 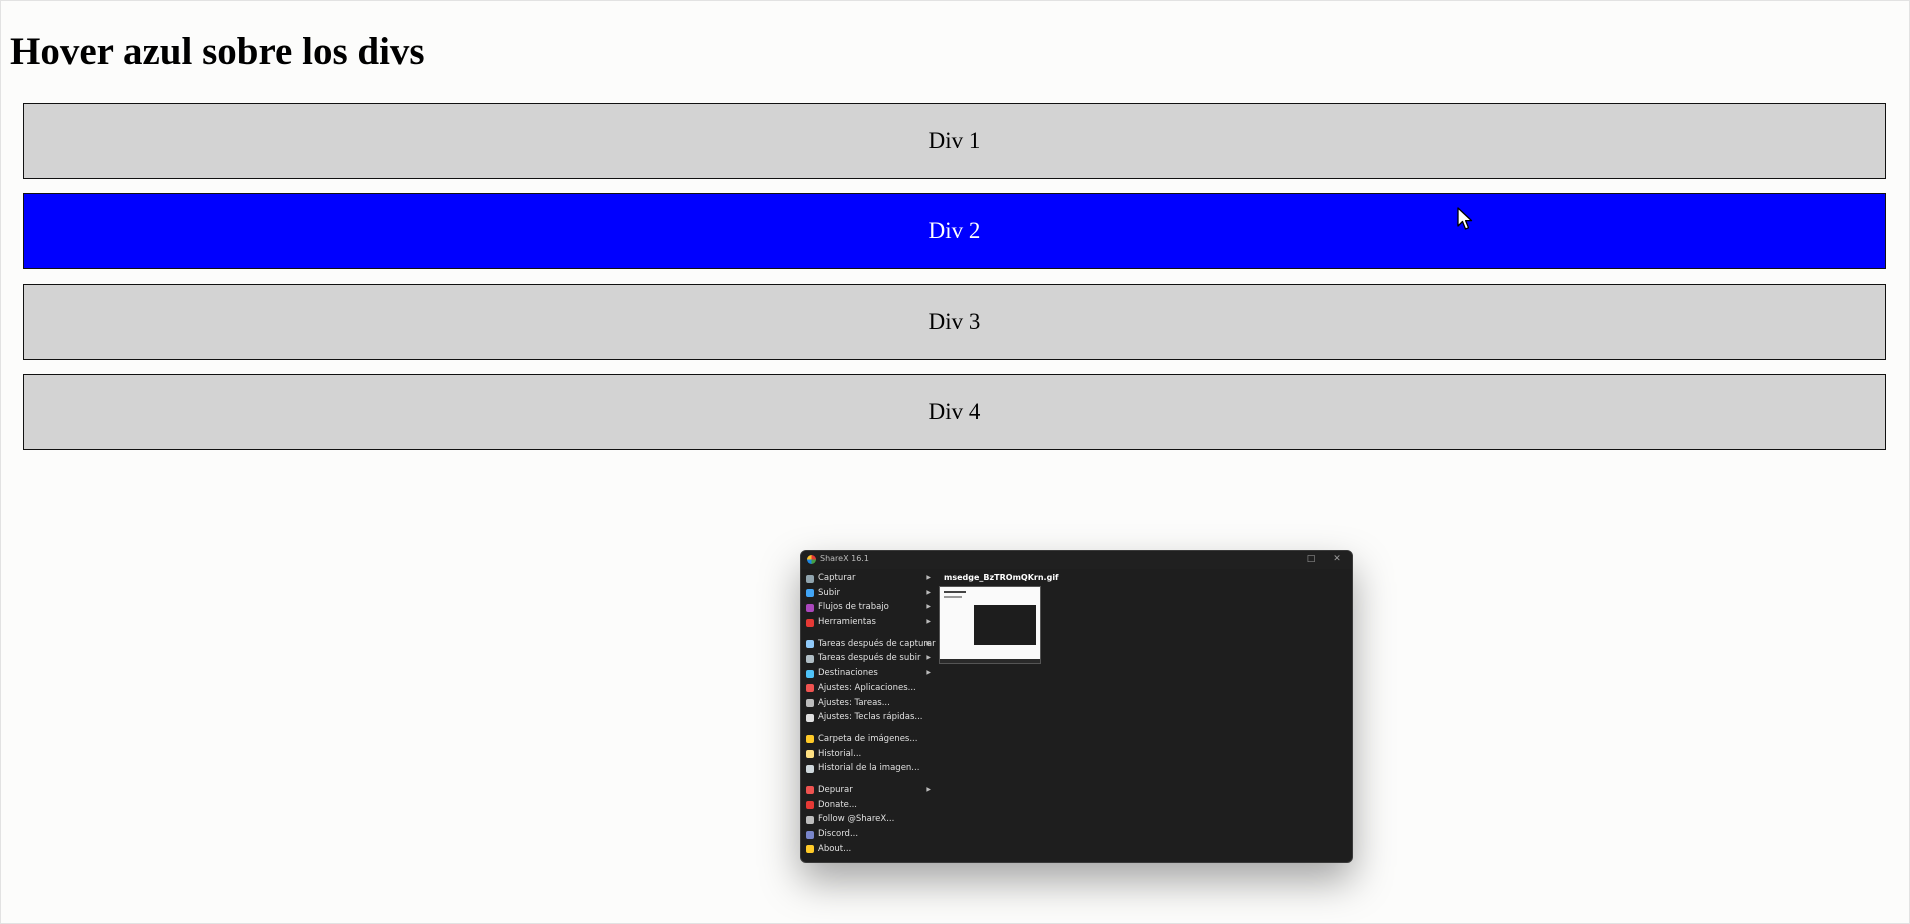 I want to click on destinations-icon, so click(x=810, y=673).